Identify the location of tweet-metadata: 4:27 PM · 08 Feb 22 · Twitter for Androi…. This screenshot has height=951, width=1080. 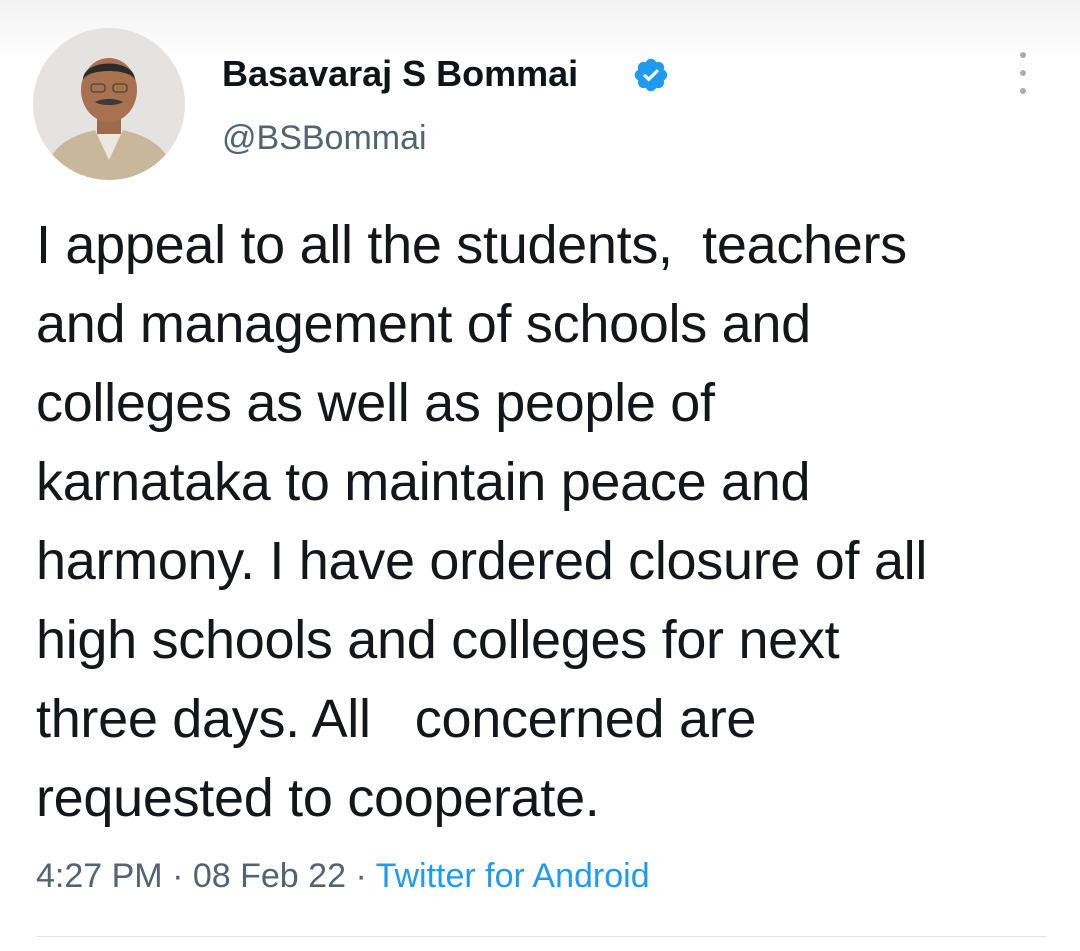
(343, 876).